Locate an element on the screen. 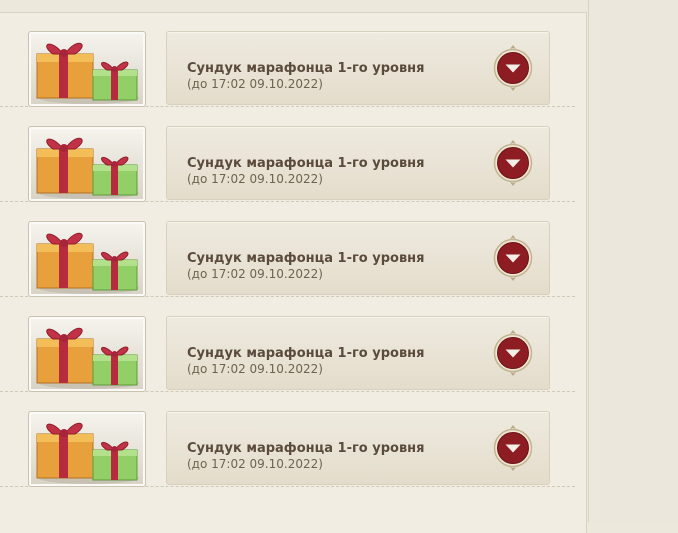 The height and width of the screenshot is (533, 678). panel-divider is located at coordinates (588, 261).